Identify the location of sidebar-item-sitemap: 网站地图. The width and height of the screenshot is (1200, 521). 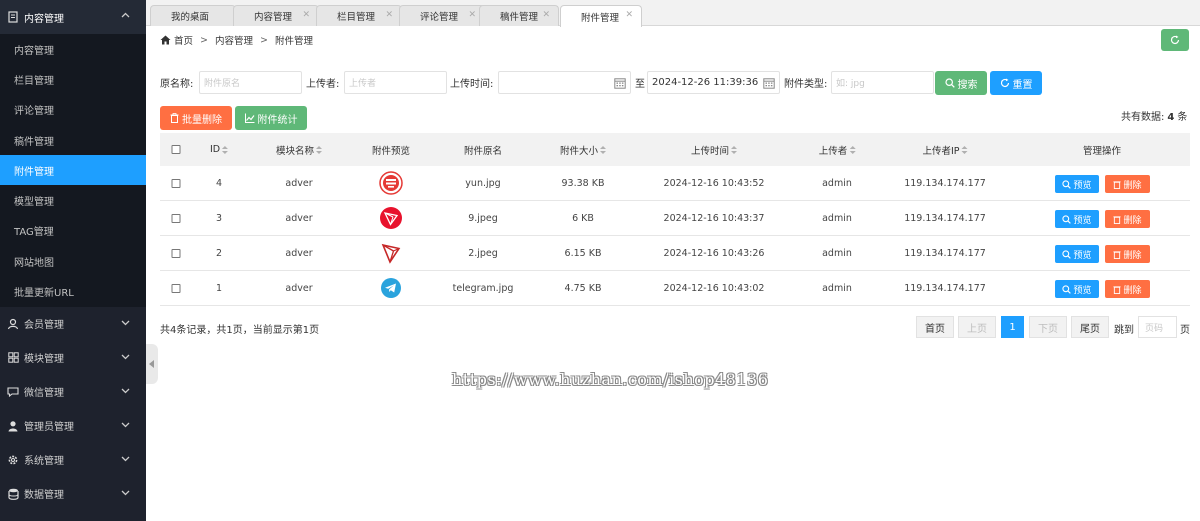
(73, 261).